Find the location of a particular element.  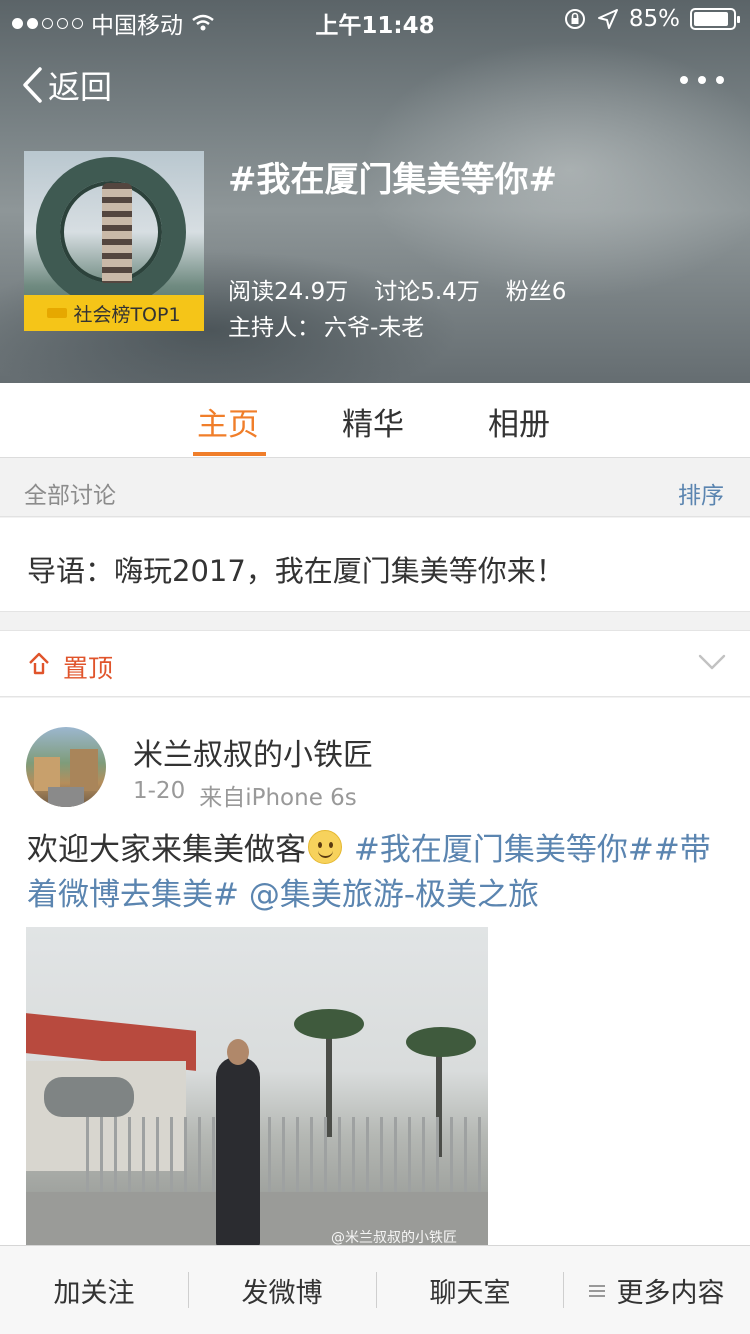

chat-room-button: 聊天室 is located at coordinates (470, 1290).